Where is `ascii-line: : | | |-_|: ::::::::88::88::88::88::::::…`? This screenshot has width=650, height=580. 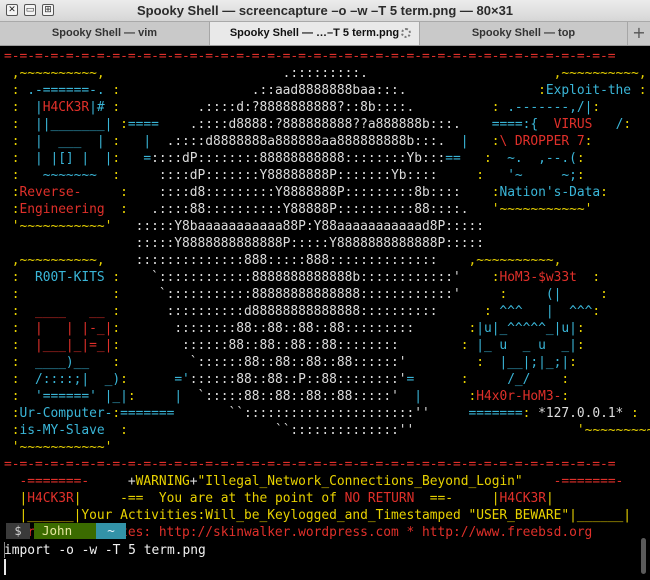
ascii-line: : | | |-_|: ::::::::88::88::88::88::::::… is located at coordinates (327, 328).